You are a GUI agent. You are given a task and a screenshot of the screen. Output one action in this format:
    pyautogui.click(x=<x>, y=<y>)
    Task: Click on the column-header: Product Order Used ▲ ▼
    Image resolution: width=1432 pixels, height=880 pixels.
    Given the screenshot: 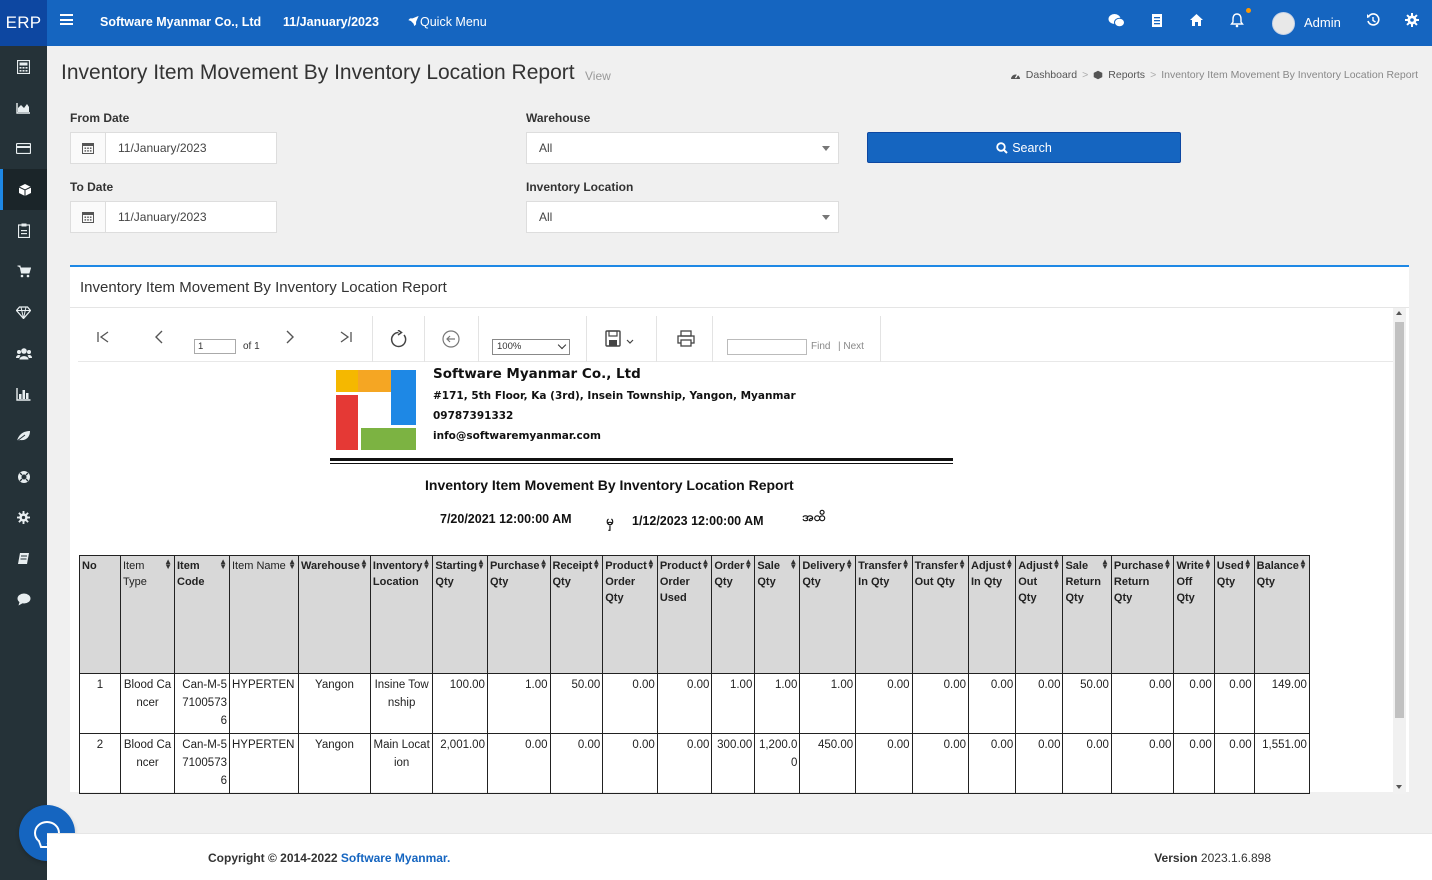 What is the action you would take?
    pyautogui.click(x=684, y=614)
    